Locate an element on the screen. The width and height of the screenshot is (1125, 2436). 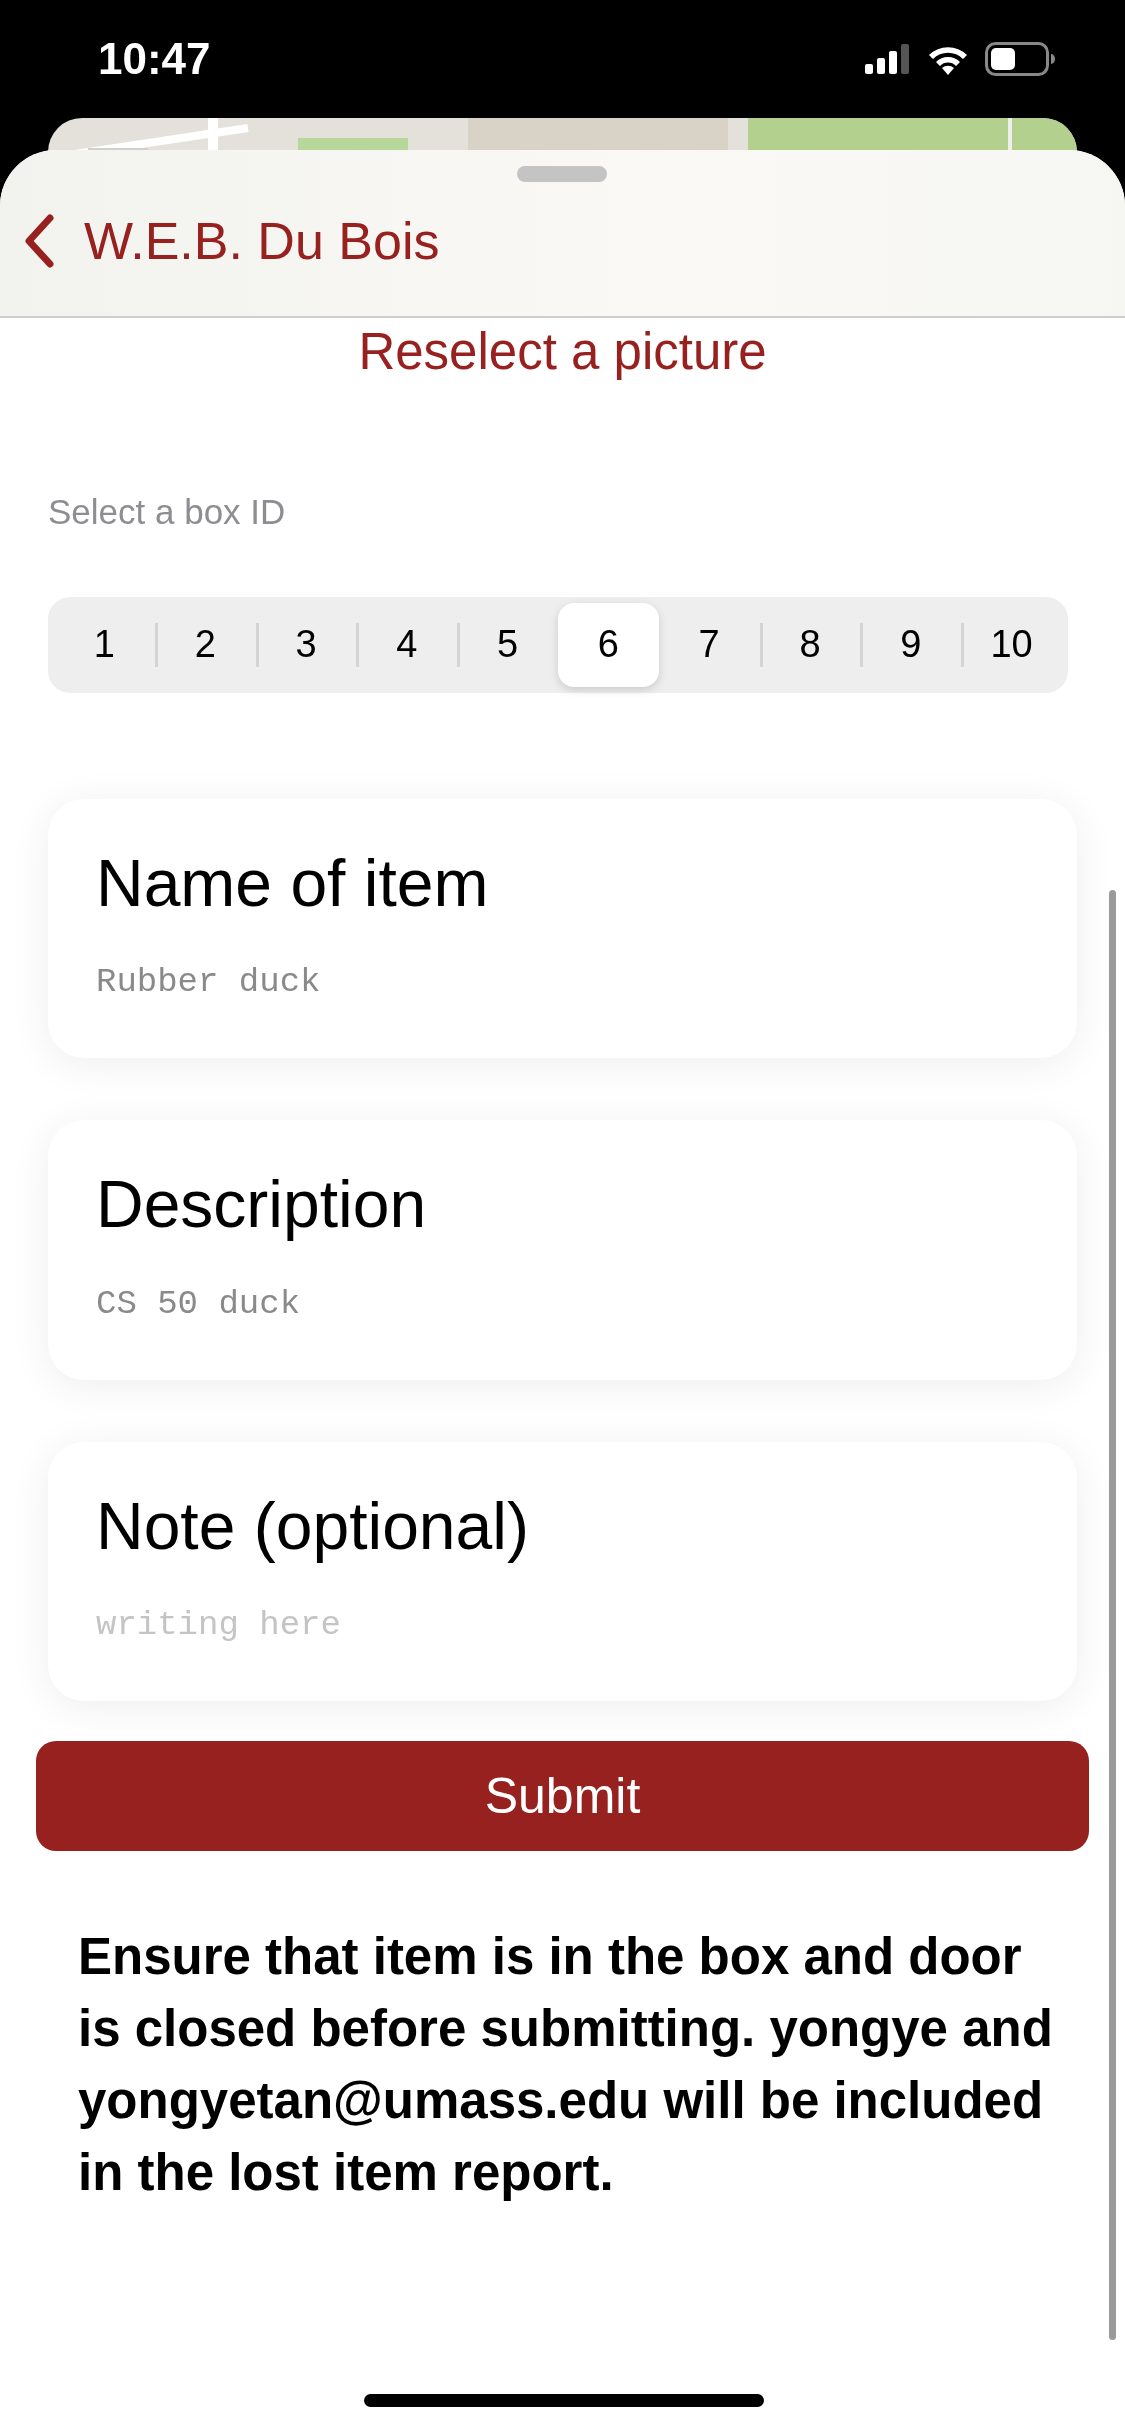
chevron-left-icon is located at coordinates (39, 241).